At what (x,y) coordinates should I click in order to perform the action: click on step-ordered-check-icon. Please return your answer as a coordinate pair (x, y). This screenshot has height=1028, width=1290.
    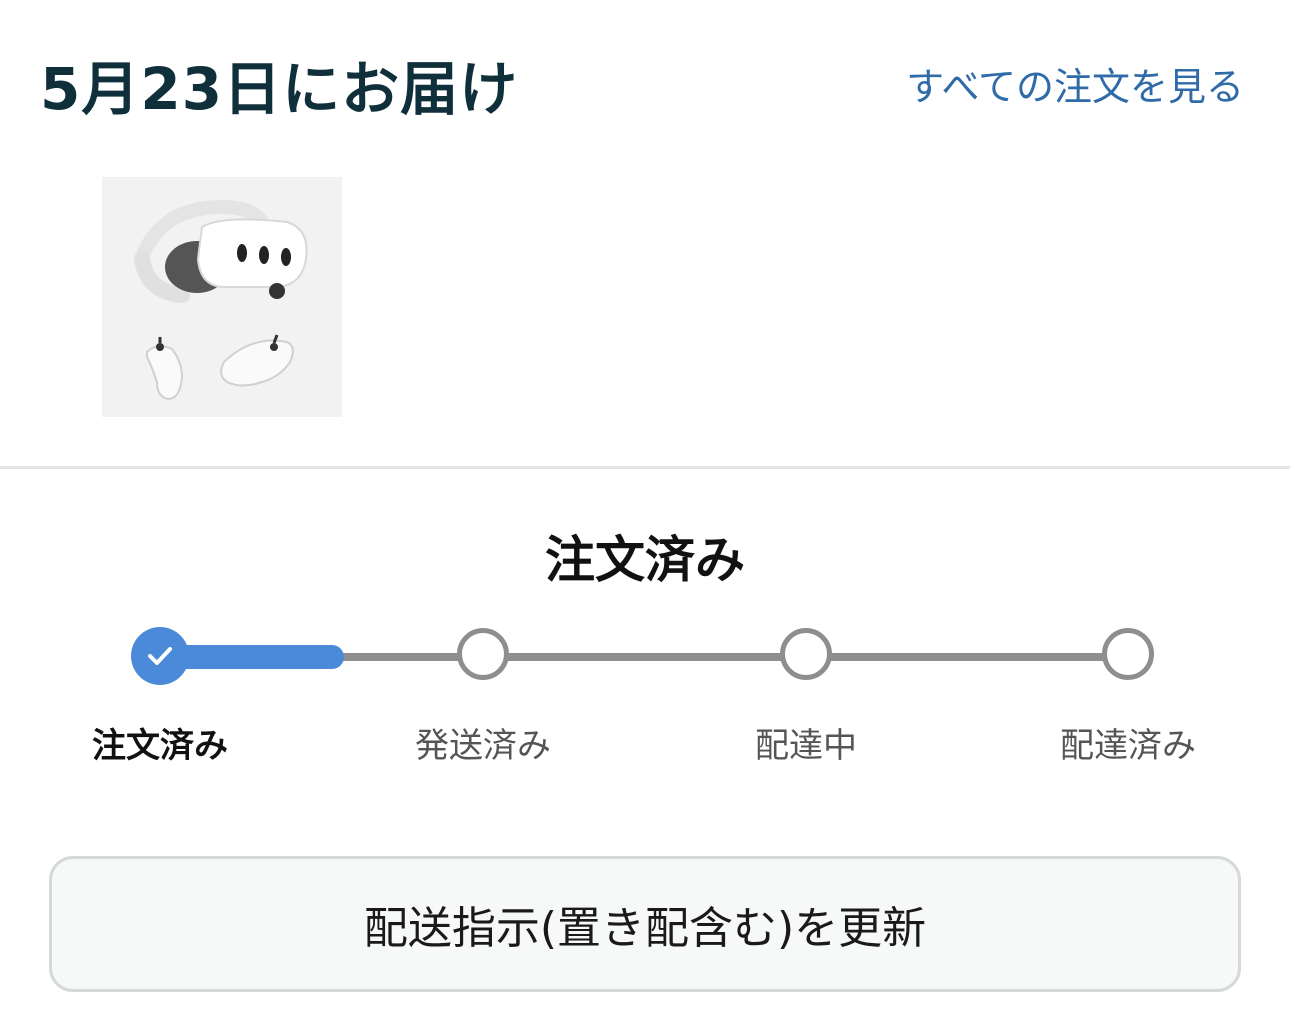
    Looking at the image, I should click on (160, 656).